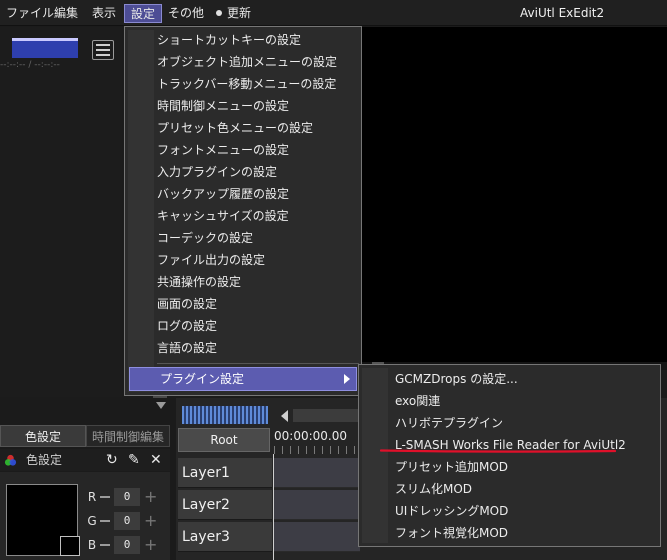 Image resolution: width=667 pixels, height=560 pixels. What do you see at coordinates (451, 511) in the screenshot?
I see `submenu-item-ui-dressing-mod: UIドレッシングMOD` at bounding box center [451, 511].